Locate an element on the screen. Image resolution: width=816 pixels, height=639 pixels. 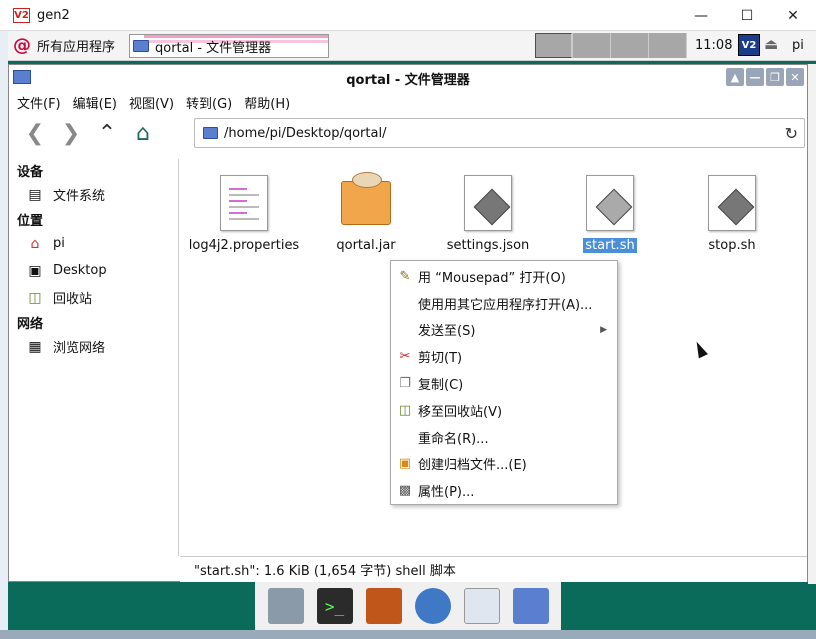
vnc-window-title: gen2 is located at coordinates (53, 15).